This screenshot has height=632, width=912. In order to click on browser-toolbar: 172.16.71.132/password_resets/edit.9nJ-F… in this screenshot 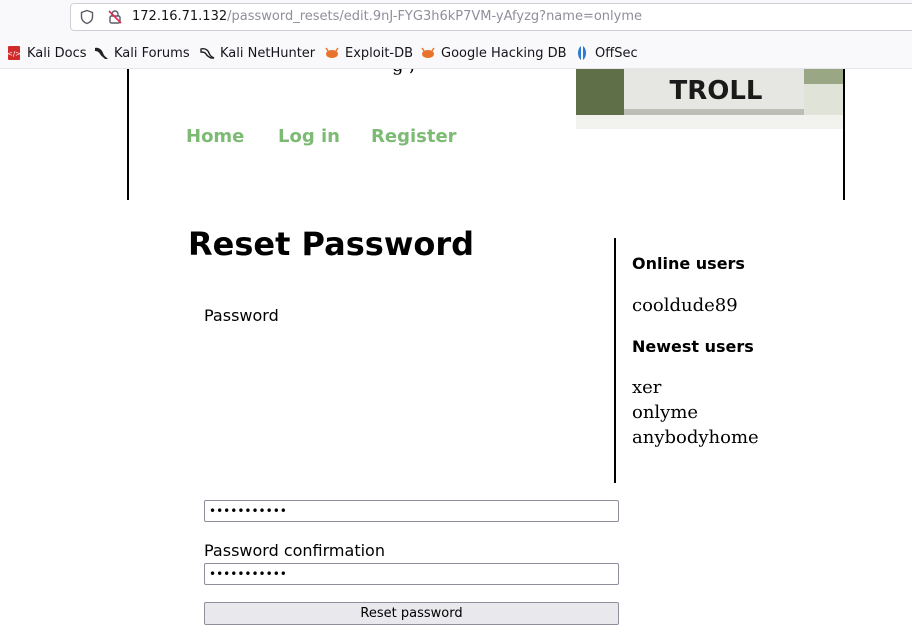, I will do `click(456, 18)`.